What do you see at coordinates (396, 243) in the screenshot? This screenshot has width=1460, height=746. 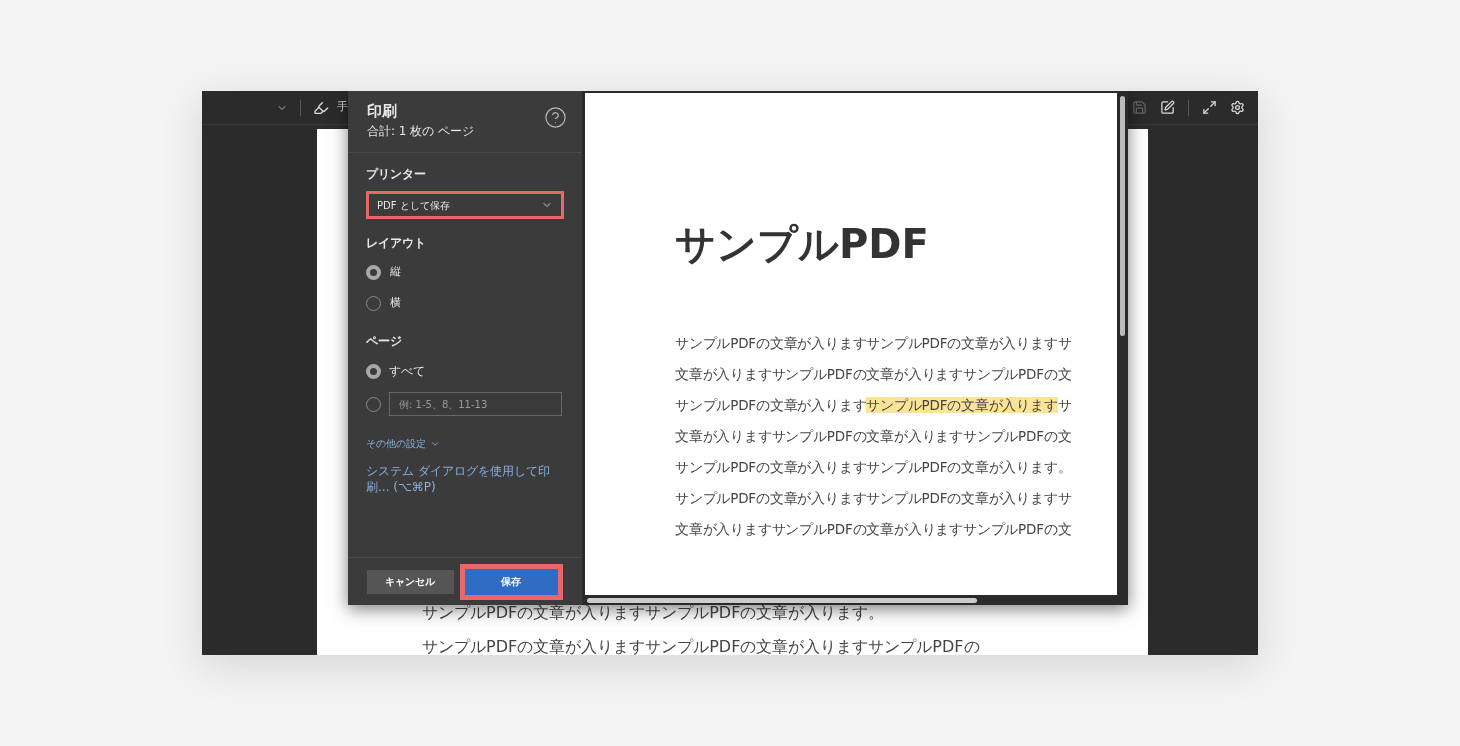 I see `layout-label: レイアウト` at bounding box center [396, 243].